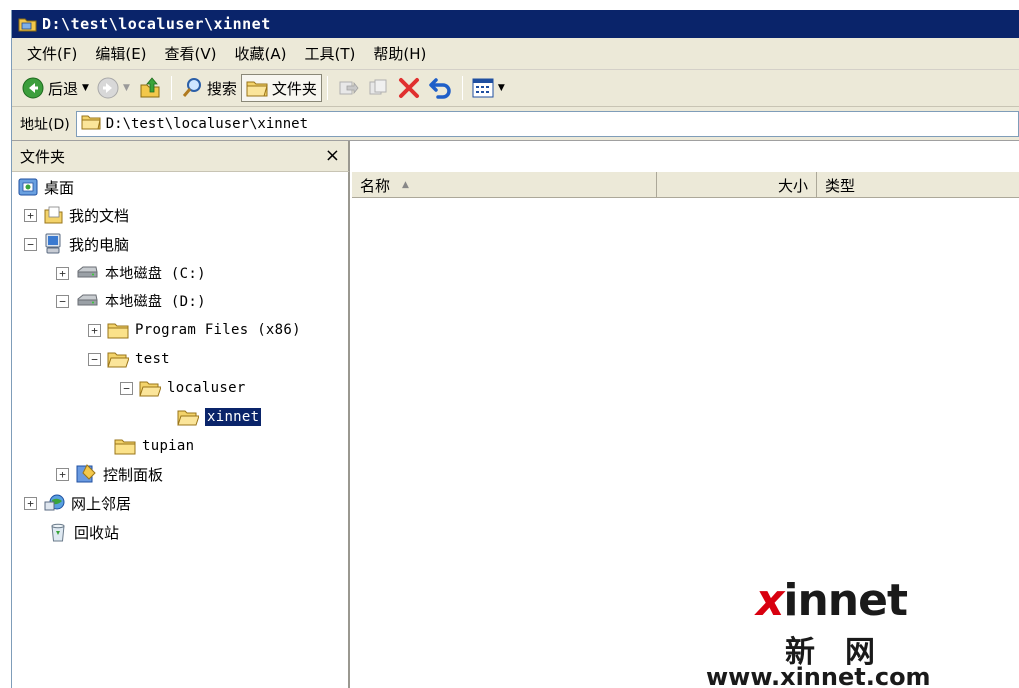 The height and width of the screenshot is (688, 1019). Describe the element at coordinates (832, 600) in the screenshot. I see `watermark-brand: xinnet` at that location.